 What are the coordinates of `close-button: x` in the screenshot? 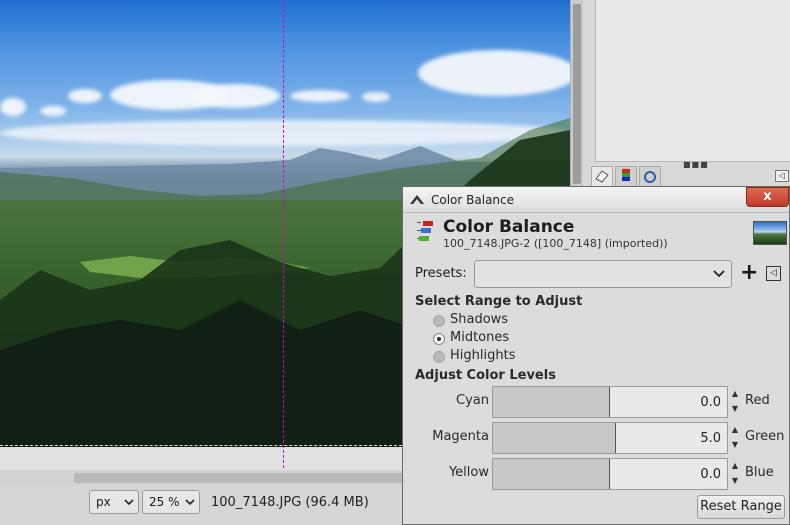 It's located at (767, 197).